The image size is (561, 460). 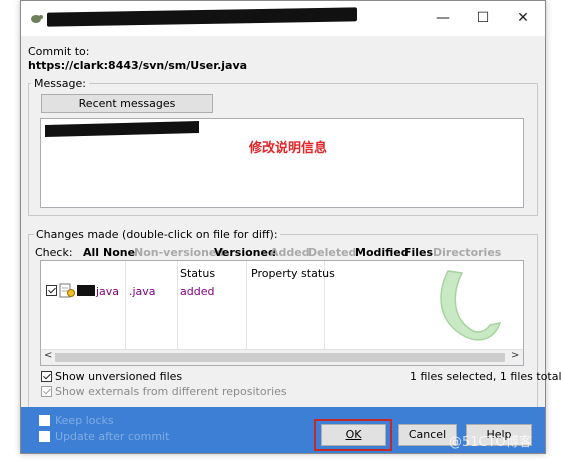 I want to click on tortoise-icon, so click(x=37, y=19).